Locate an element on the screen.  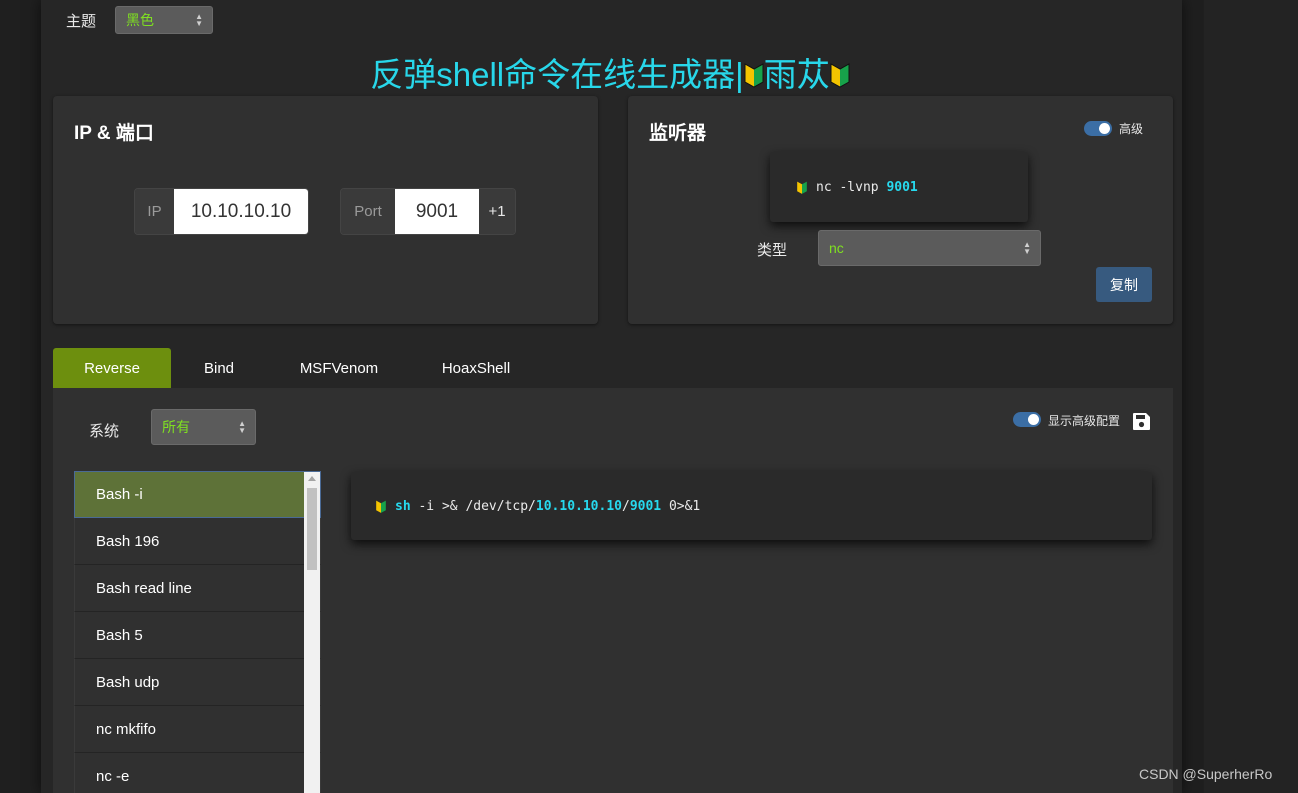
listener-command-box: nc -lvnp 9001 is located at coordinates (899, 187).